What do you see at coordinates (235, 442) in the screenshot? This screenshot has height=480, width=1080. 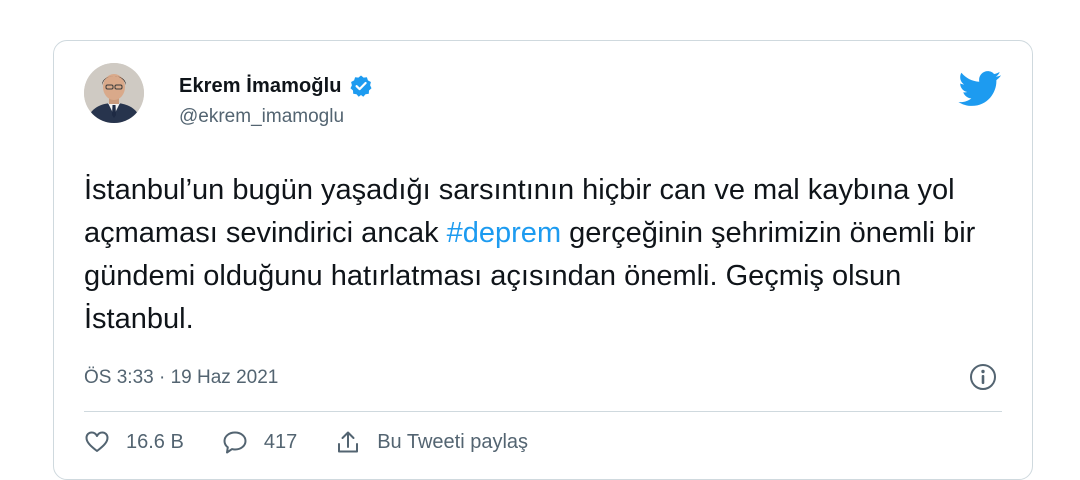 I see `reply-icon` at bounding box center [235, 442].